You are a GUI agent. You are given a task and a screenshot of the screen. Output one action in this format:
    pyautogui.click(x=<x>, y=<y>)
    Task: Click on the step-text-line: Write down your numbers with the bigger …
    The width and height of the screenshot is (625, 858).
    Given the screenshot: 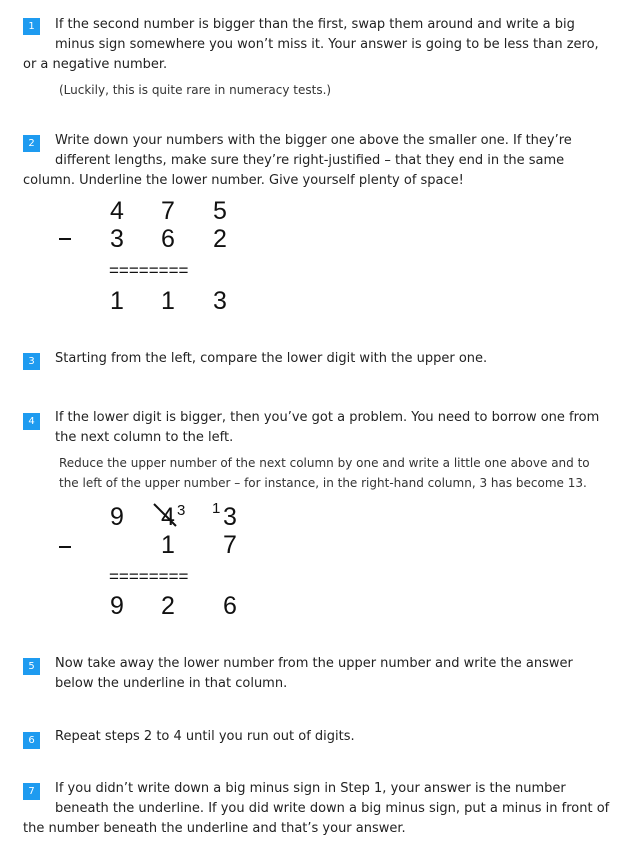 What is the action you would take?
    pyautogui.click(x=313, y=140)
    